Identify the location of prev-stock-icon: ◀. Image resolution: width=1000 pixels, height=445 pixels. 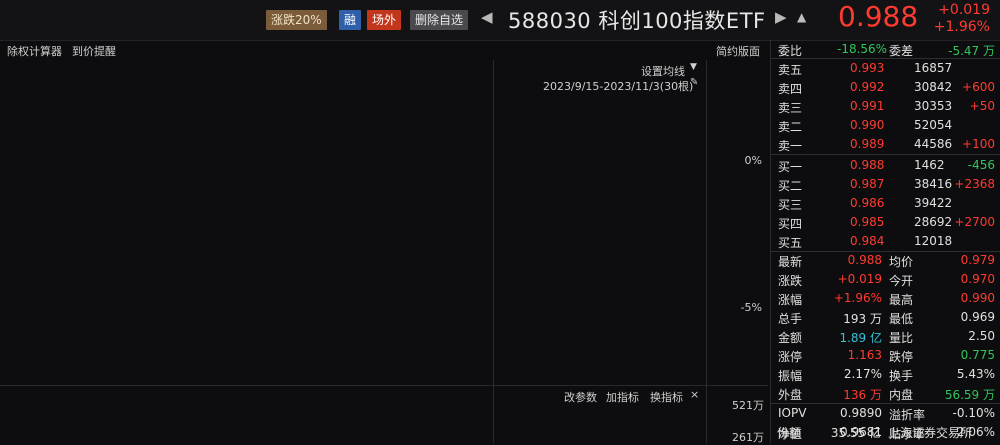
(487, 17).